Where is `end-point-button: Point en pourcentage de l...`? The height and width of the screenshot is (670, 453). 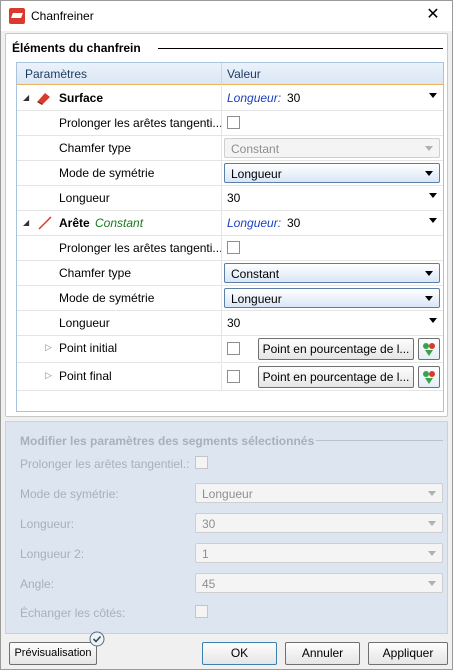 end-point-button: Point en pourcentage de l... is located at coordinates (336, 377).